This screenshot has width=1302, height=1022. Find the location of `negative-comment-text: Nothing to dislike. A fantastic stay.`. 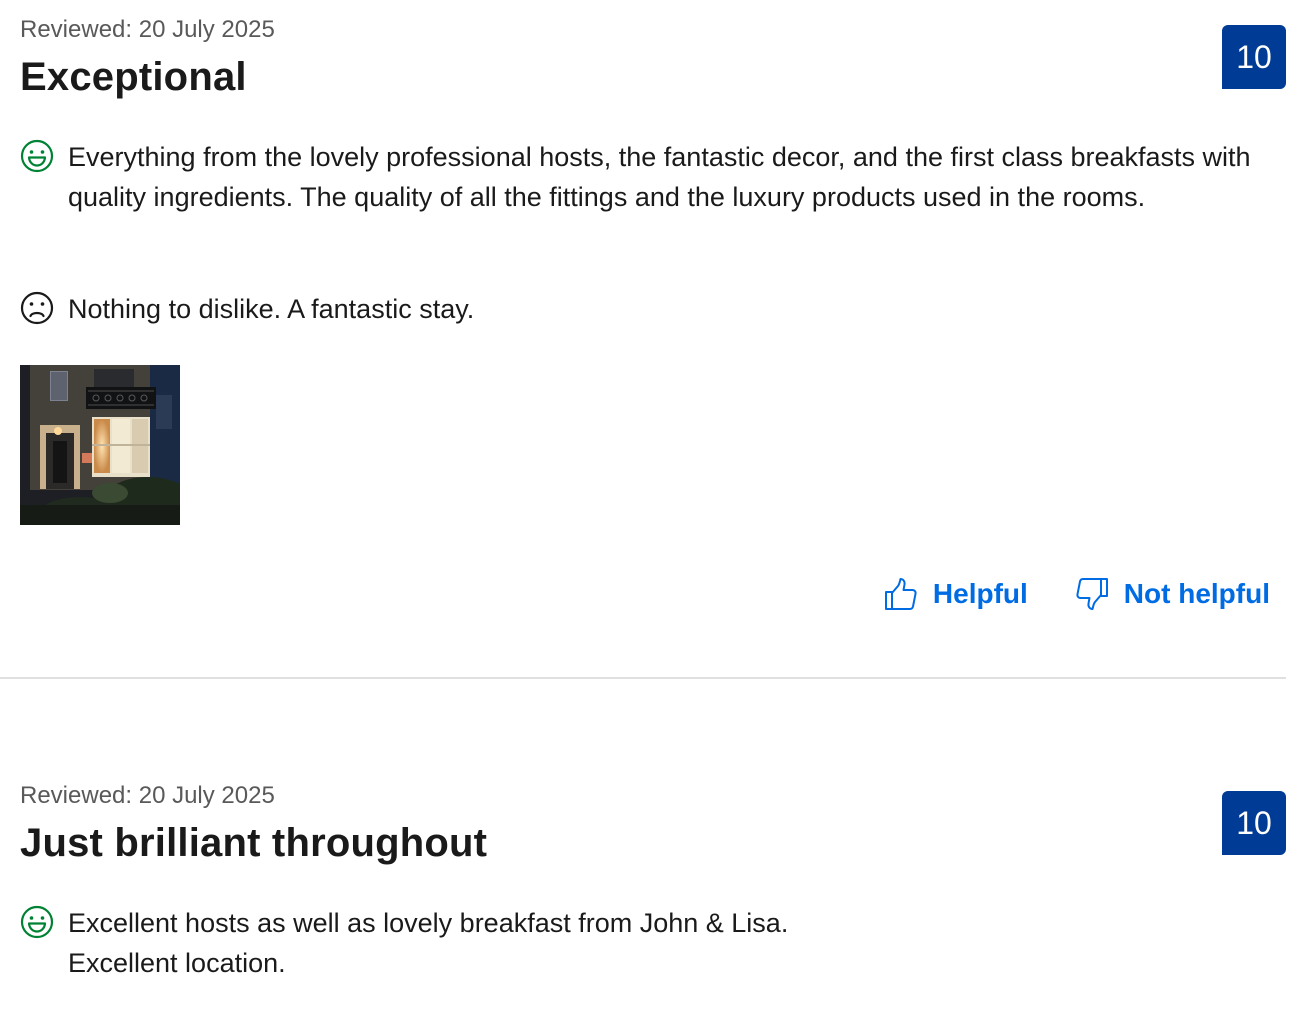

negative-comment-text: Nothing to dislike. A fantastic stay. is located at coordinates (271, 309).